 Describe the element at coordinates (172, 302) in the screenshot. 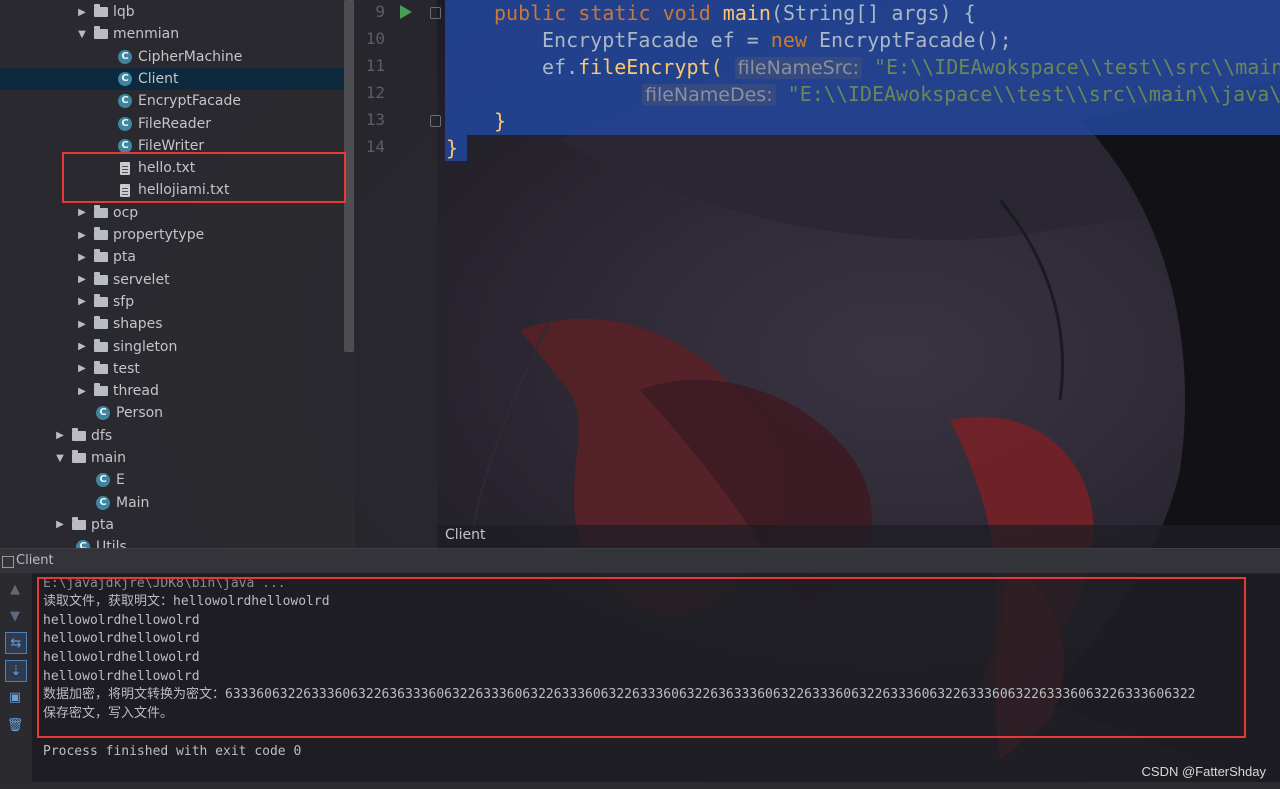

I see `tree-item: ▶ sfp` at that location.